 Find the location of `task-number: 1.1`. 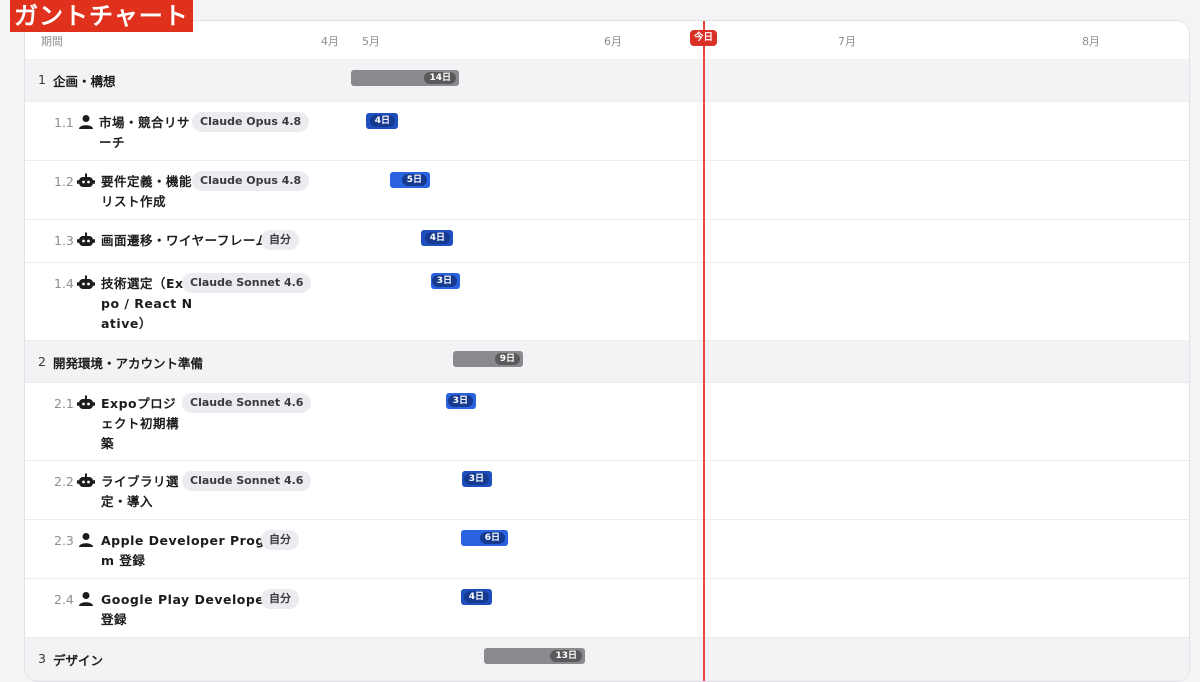

task-number: 1.1 is located at coordinates (64, 122).